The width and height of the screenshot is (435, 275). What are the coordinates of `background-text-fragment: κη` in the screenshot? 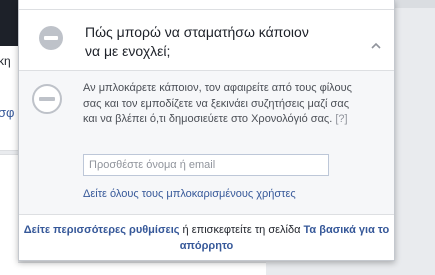 It's located at (5, 61).